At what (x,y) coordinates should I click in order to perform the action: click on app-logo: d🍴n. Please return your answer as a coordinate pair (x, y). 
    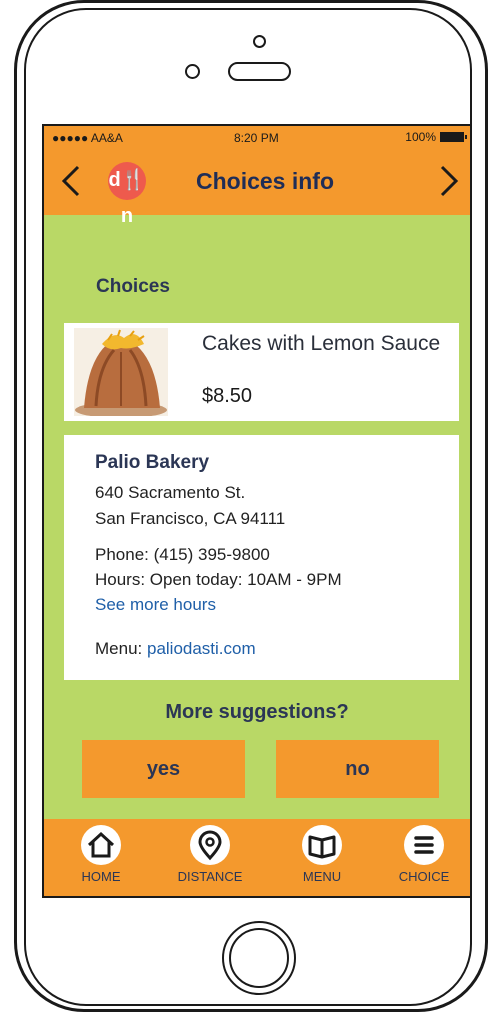
    Looking at the image, I should click on (127, 194).